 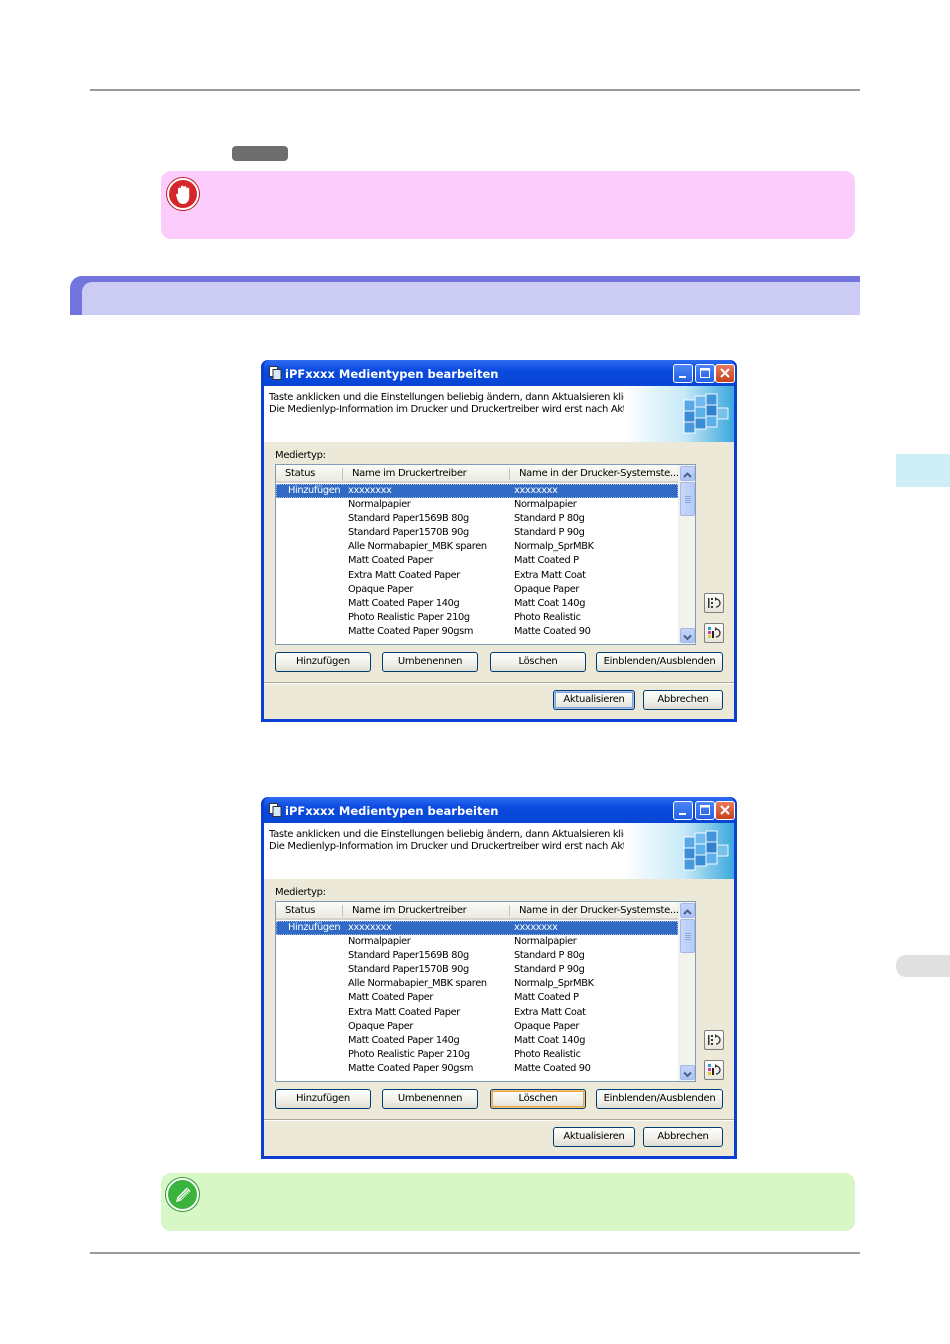 What do you see at coordinates (549, 533) in the screenshot?
I see `printer-name-cell: Standard P 90g` at bounding box center [549, 533].